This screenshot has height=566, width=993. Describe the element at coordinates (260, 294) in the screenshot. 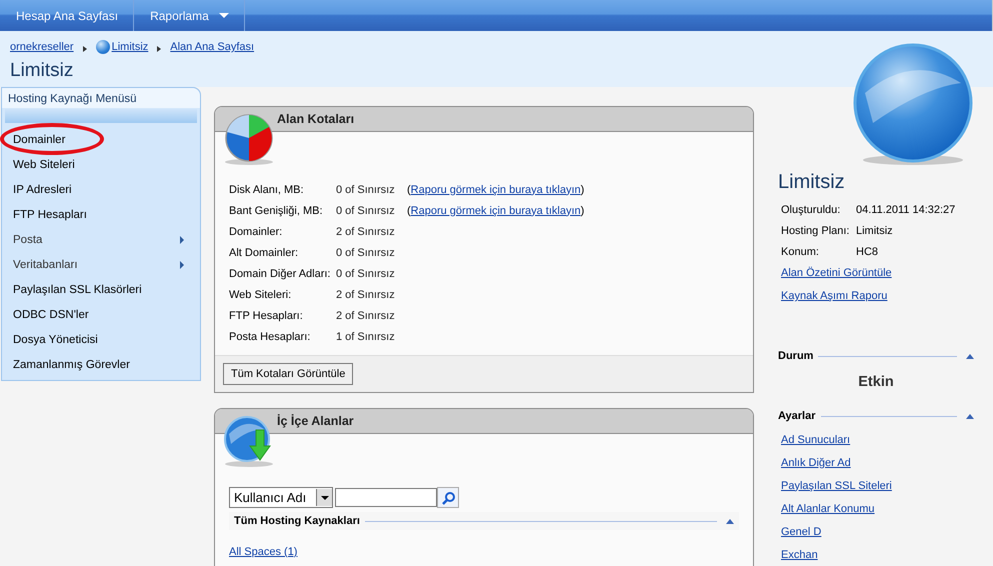

I see `quota-label: Web Siteleri:` at that location.